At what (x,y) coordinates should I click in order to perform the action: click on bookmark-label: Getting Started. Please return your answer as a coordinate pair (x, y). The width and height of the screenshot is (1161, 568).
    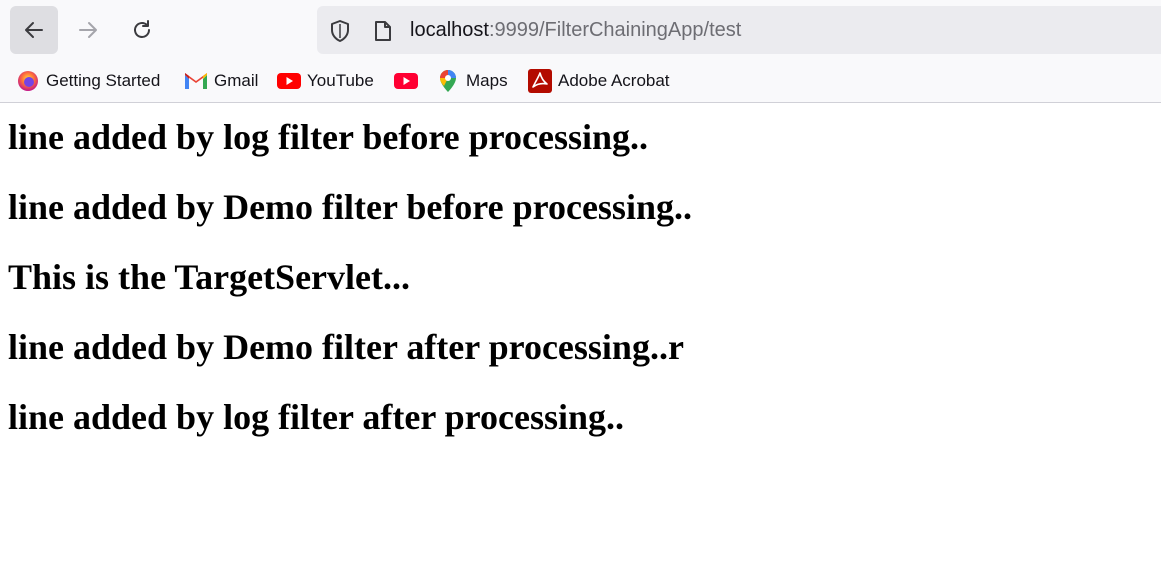
    Looking at the image, I should click on (103, 80).